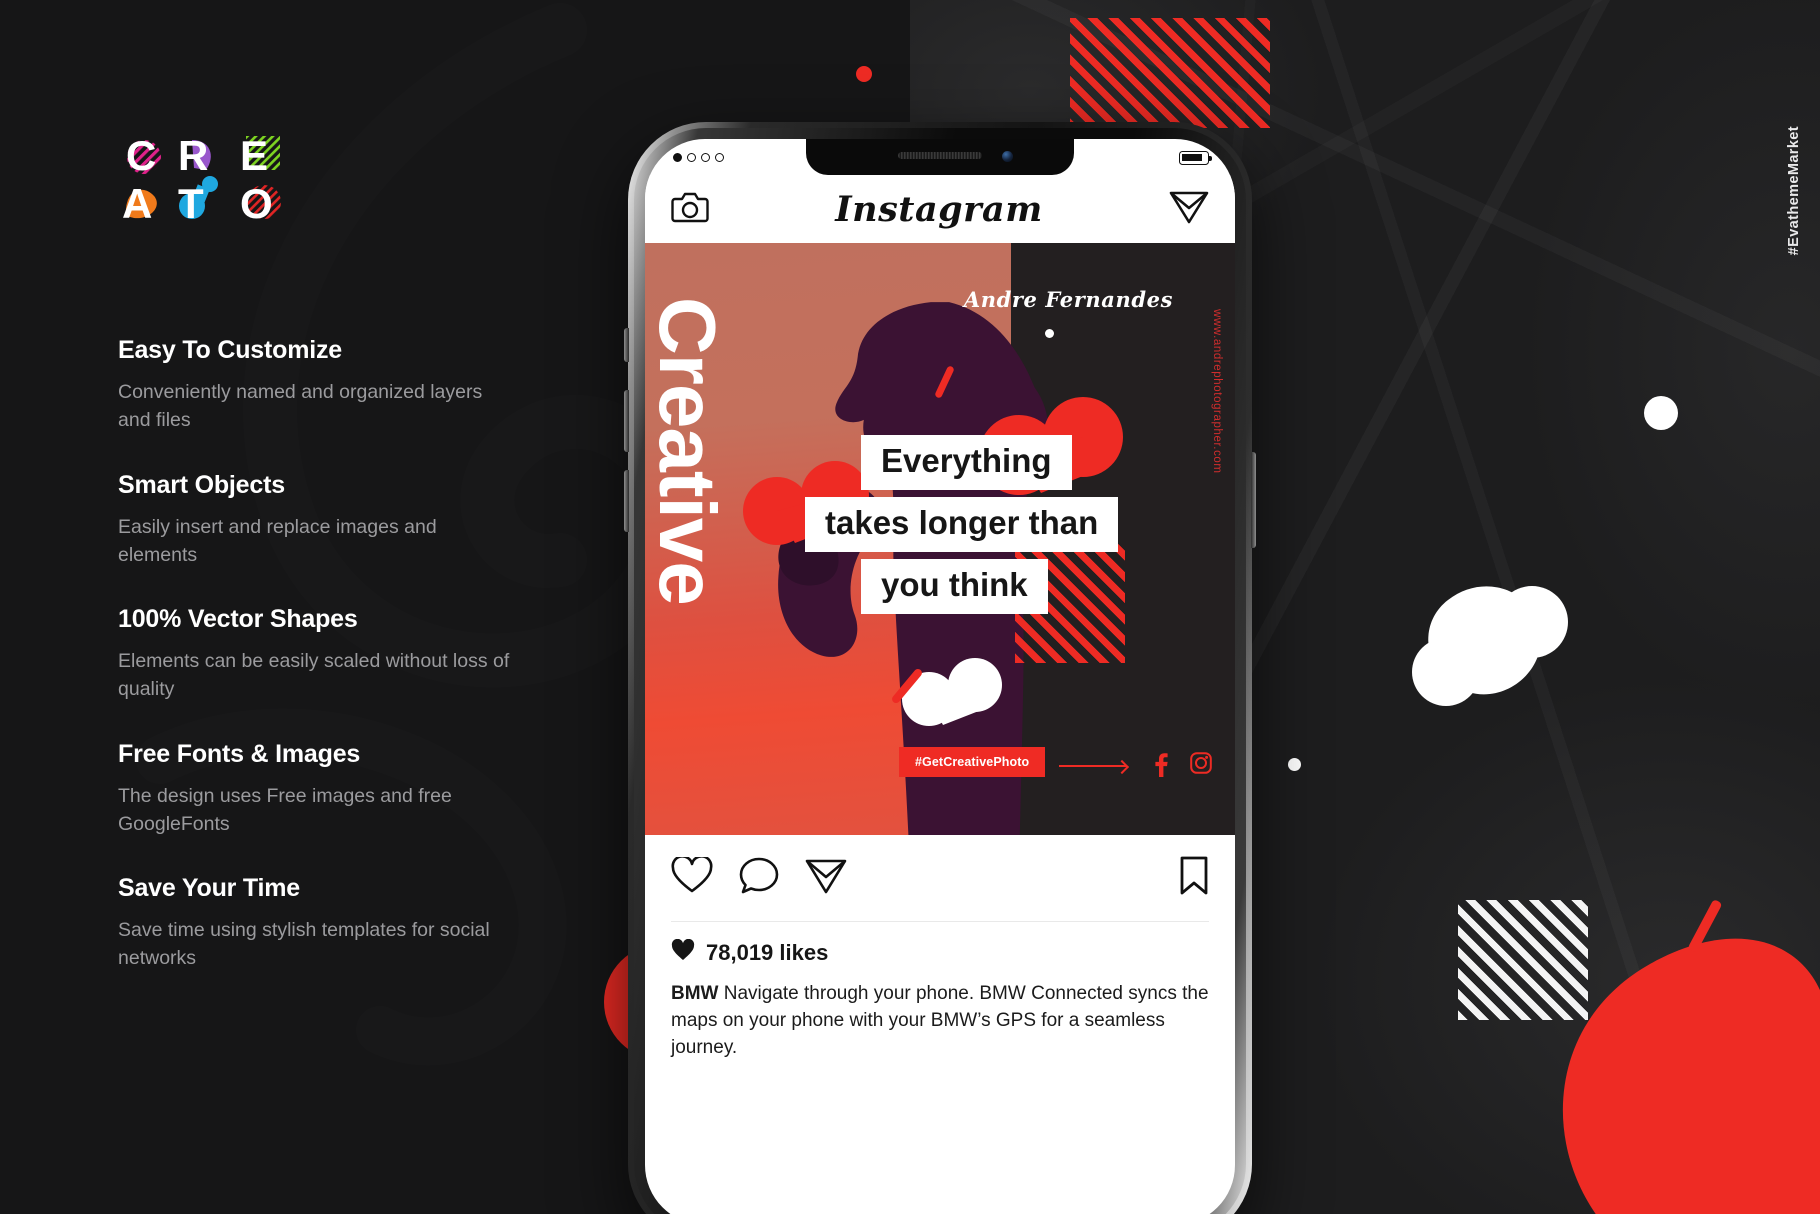  What do you see at coordinates (1093, 766) in the screenshot?
I see `arrow-line-decoration` at bounding box center [1093, 766].